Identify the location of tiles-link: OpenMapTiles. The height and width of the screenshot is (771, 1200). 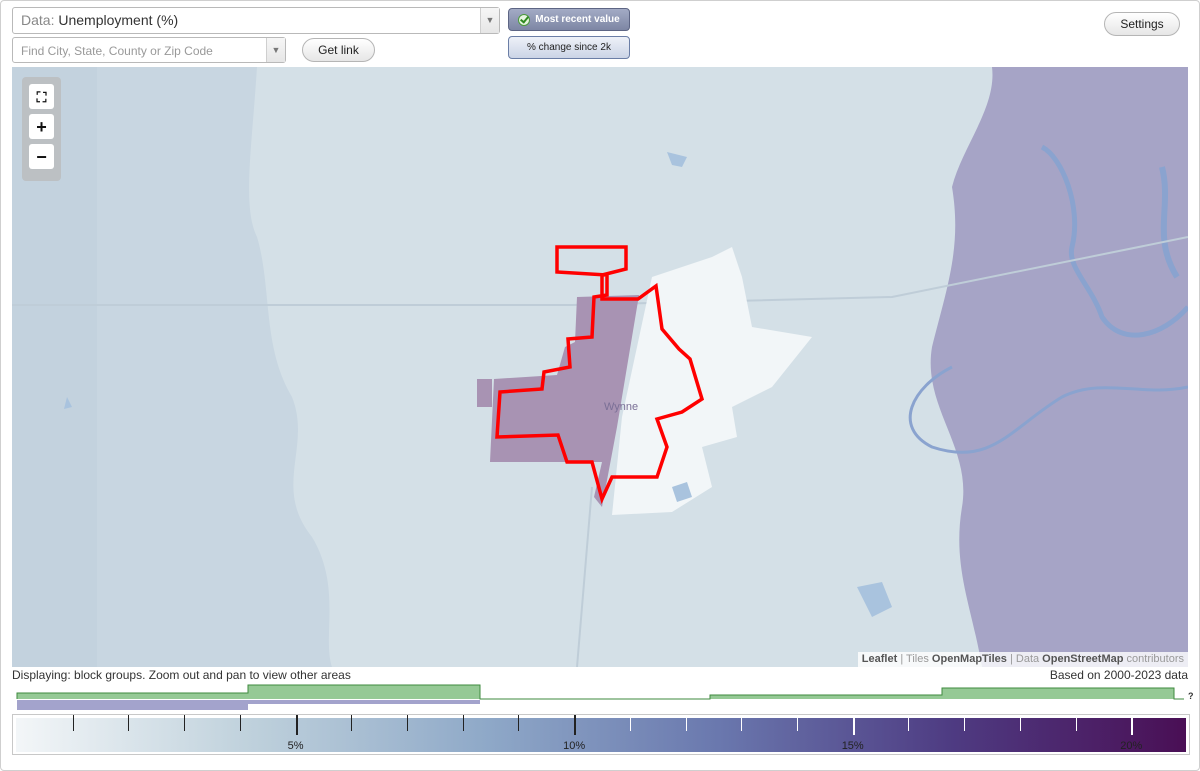
(969, 659).